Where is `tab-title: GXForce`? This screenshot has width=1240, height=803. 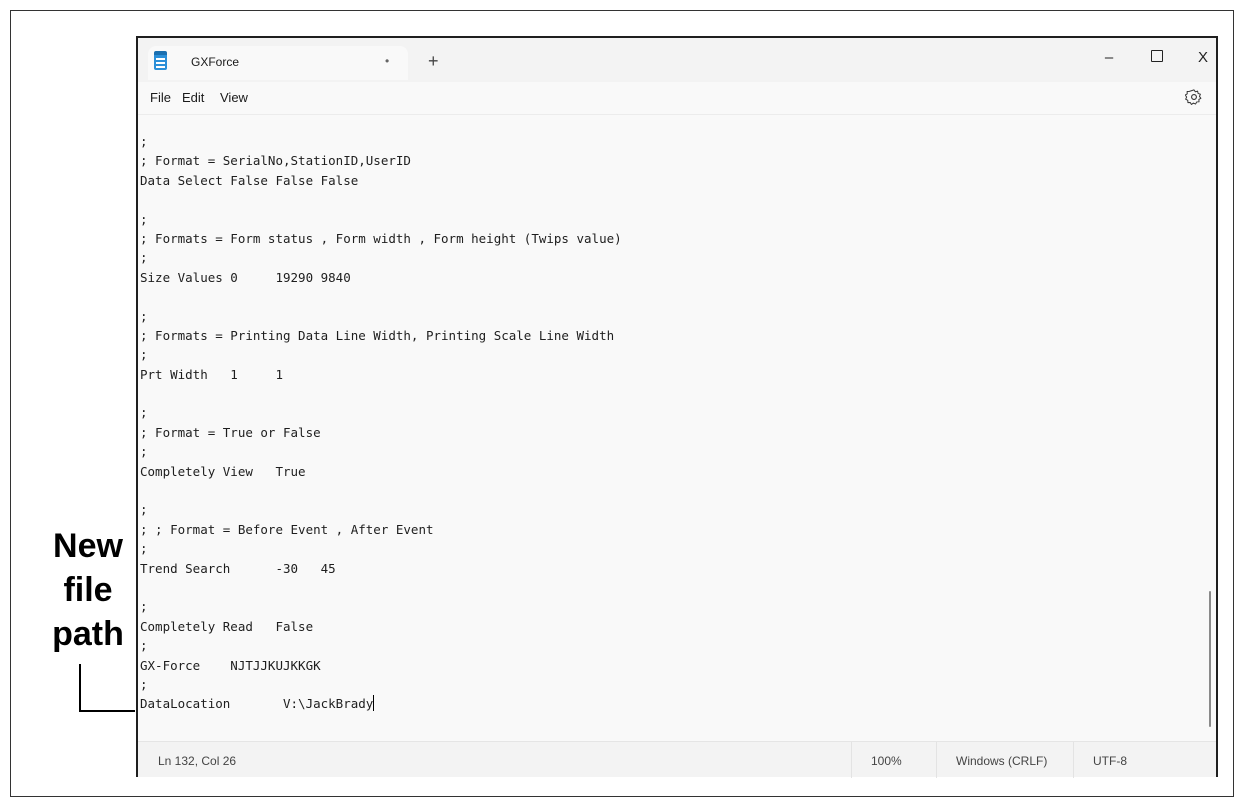
tab-title: GXForce is located at coordinates (215, 62).